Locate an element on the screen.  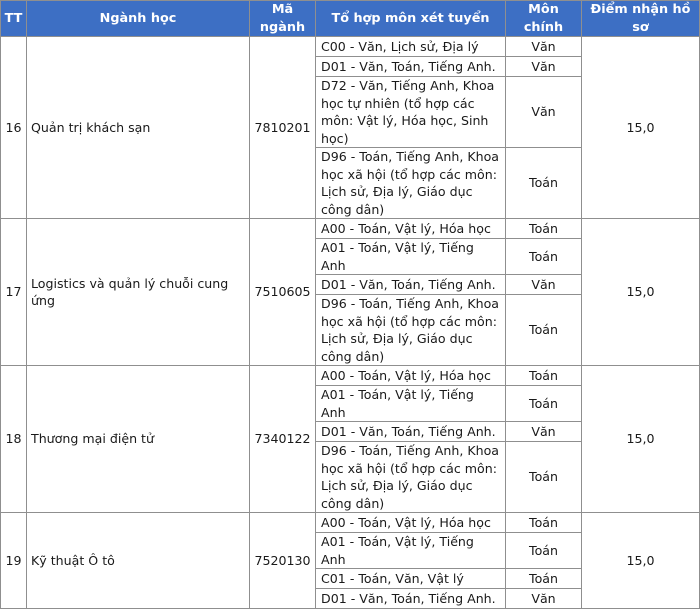
row-number: 17 is located at coordinates (13, 292).